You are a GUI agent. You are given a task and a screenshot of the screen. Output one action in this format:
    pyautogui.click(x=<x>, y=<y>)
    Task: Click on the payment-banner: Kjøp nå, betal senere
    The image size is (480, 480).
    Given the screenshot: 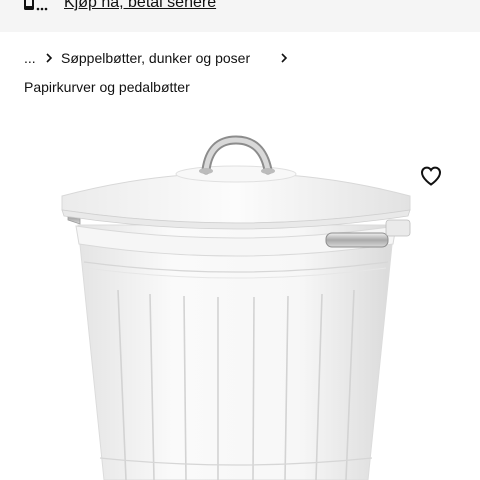 What is the action you would take?
    pyautogui.click(x=240, y=16)
    